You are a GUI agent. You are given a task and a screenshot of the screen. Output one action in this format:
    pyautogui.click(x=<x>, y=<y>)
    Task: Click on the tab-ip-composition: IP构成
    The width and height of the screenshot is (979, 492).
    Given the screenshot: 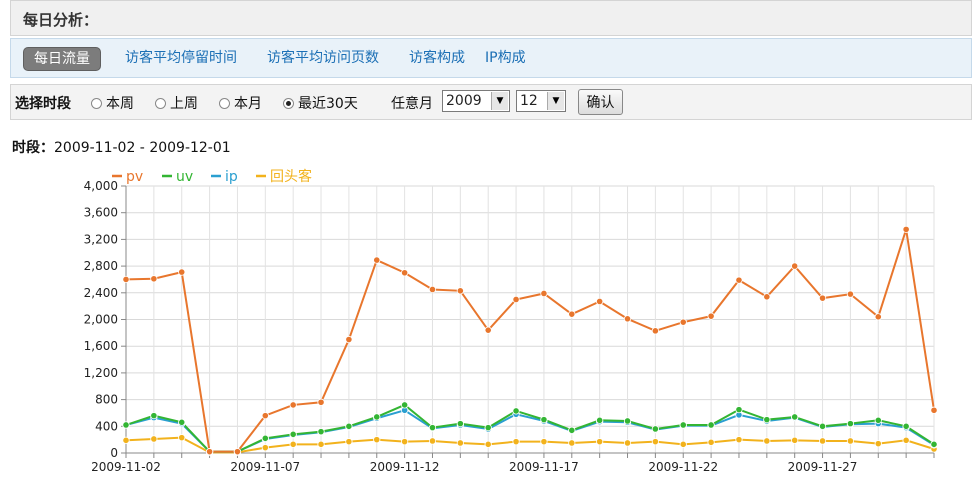 What is the action you would take?
    pyautogui.click(x=505, y=58)
    